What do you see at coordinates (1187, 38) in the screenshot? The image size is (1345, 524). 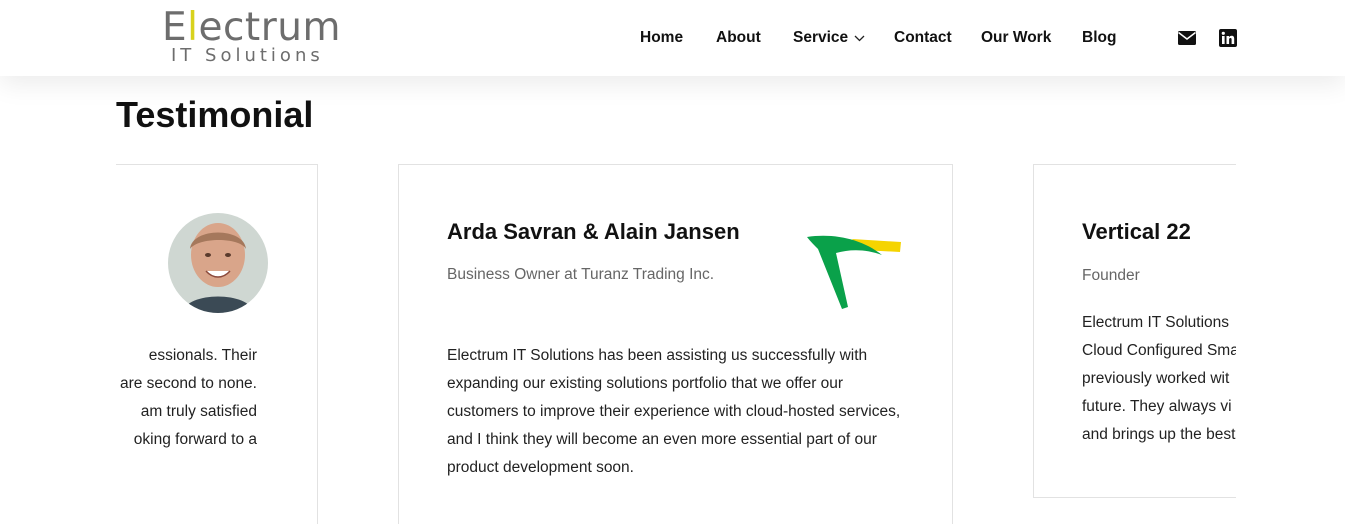 I see `envelope-icon` at bounding box center [1187, 38].